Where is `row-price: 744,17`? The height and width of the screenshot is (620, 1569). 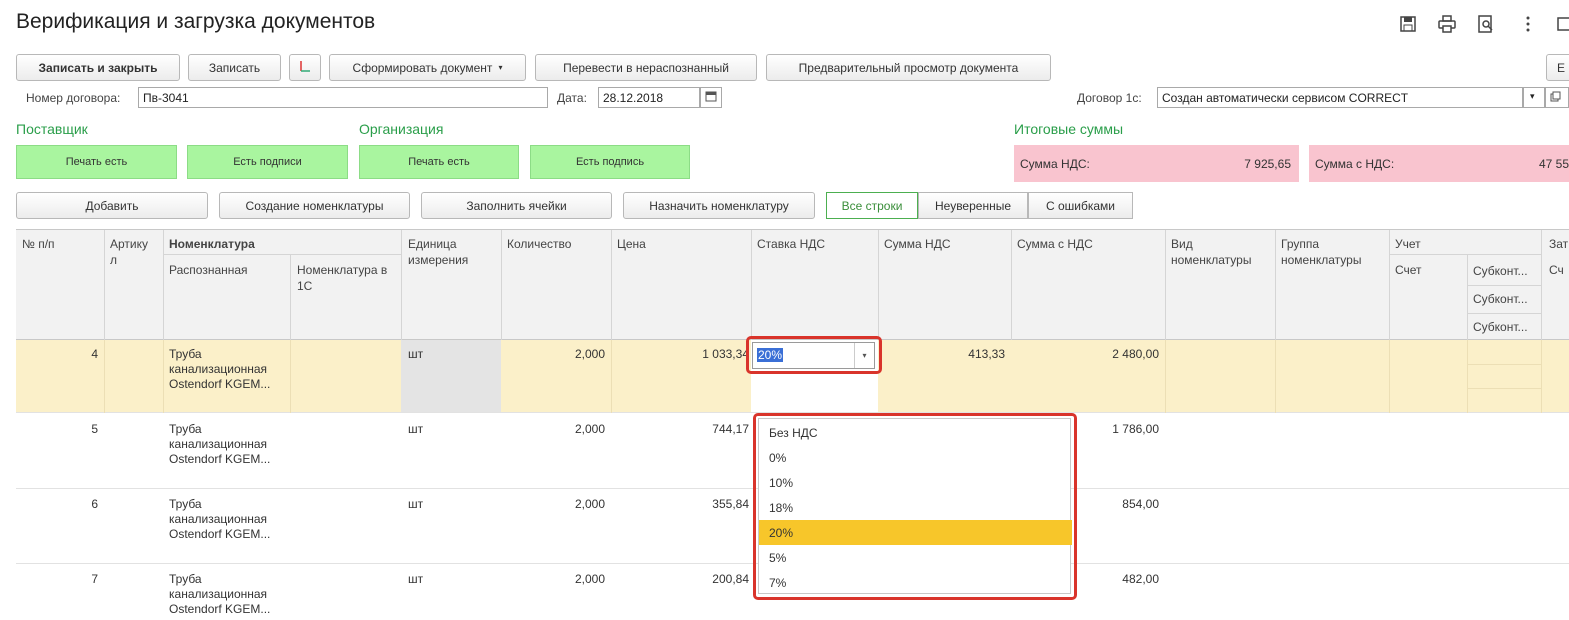
row-price: 744,17 is located at coordinates (680, 429).